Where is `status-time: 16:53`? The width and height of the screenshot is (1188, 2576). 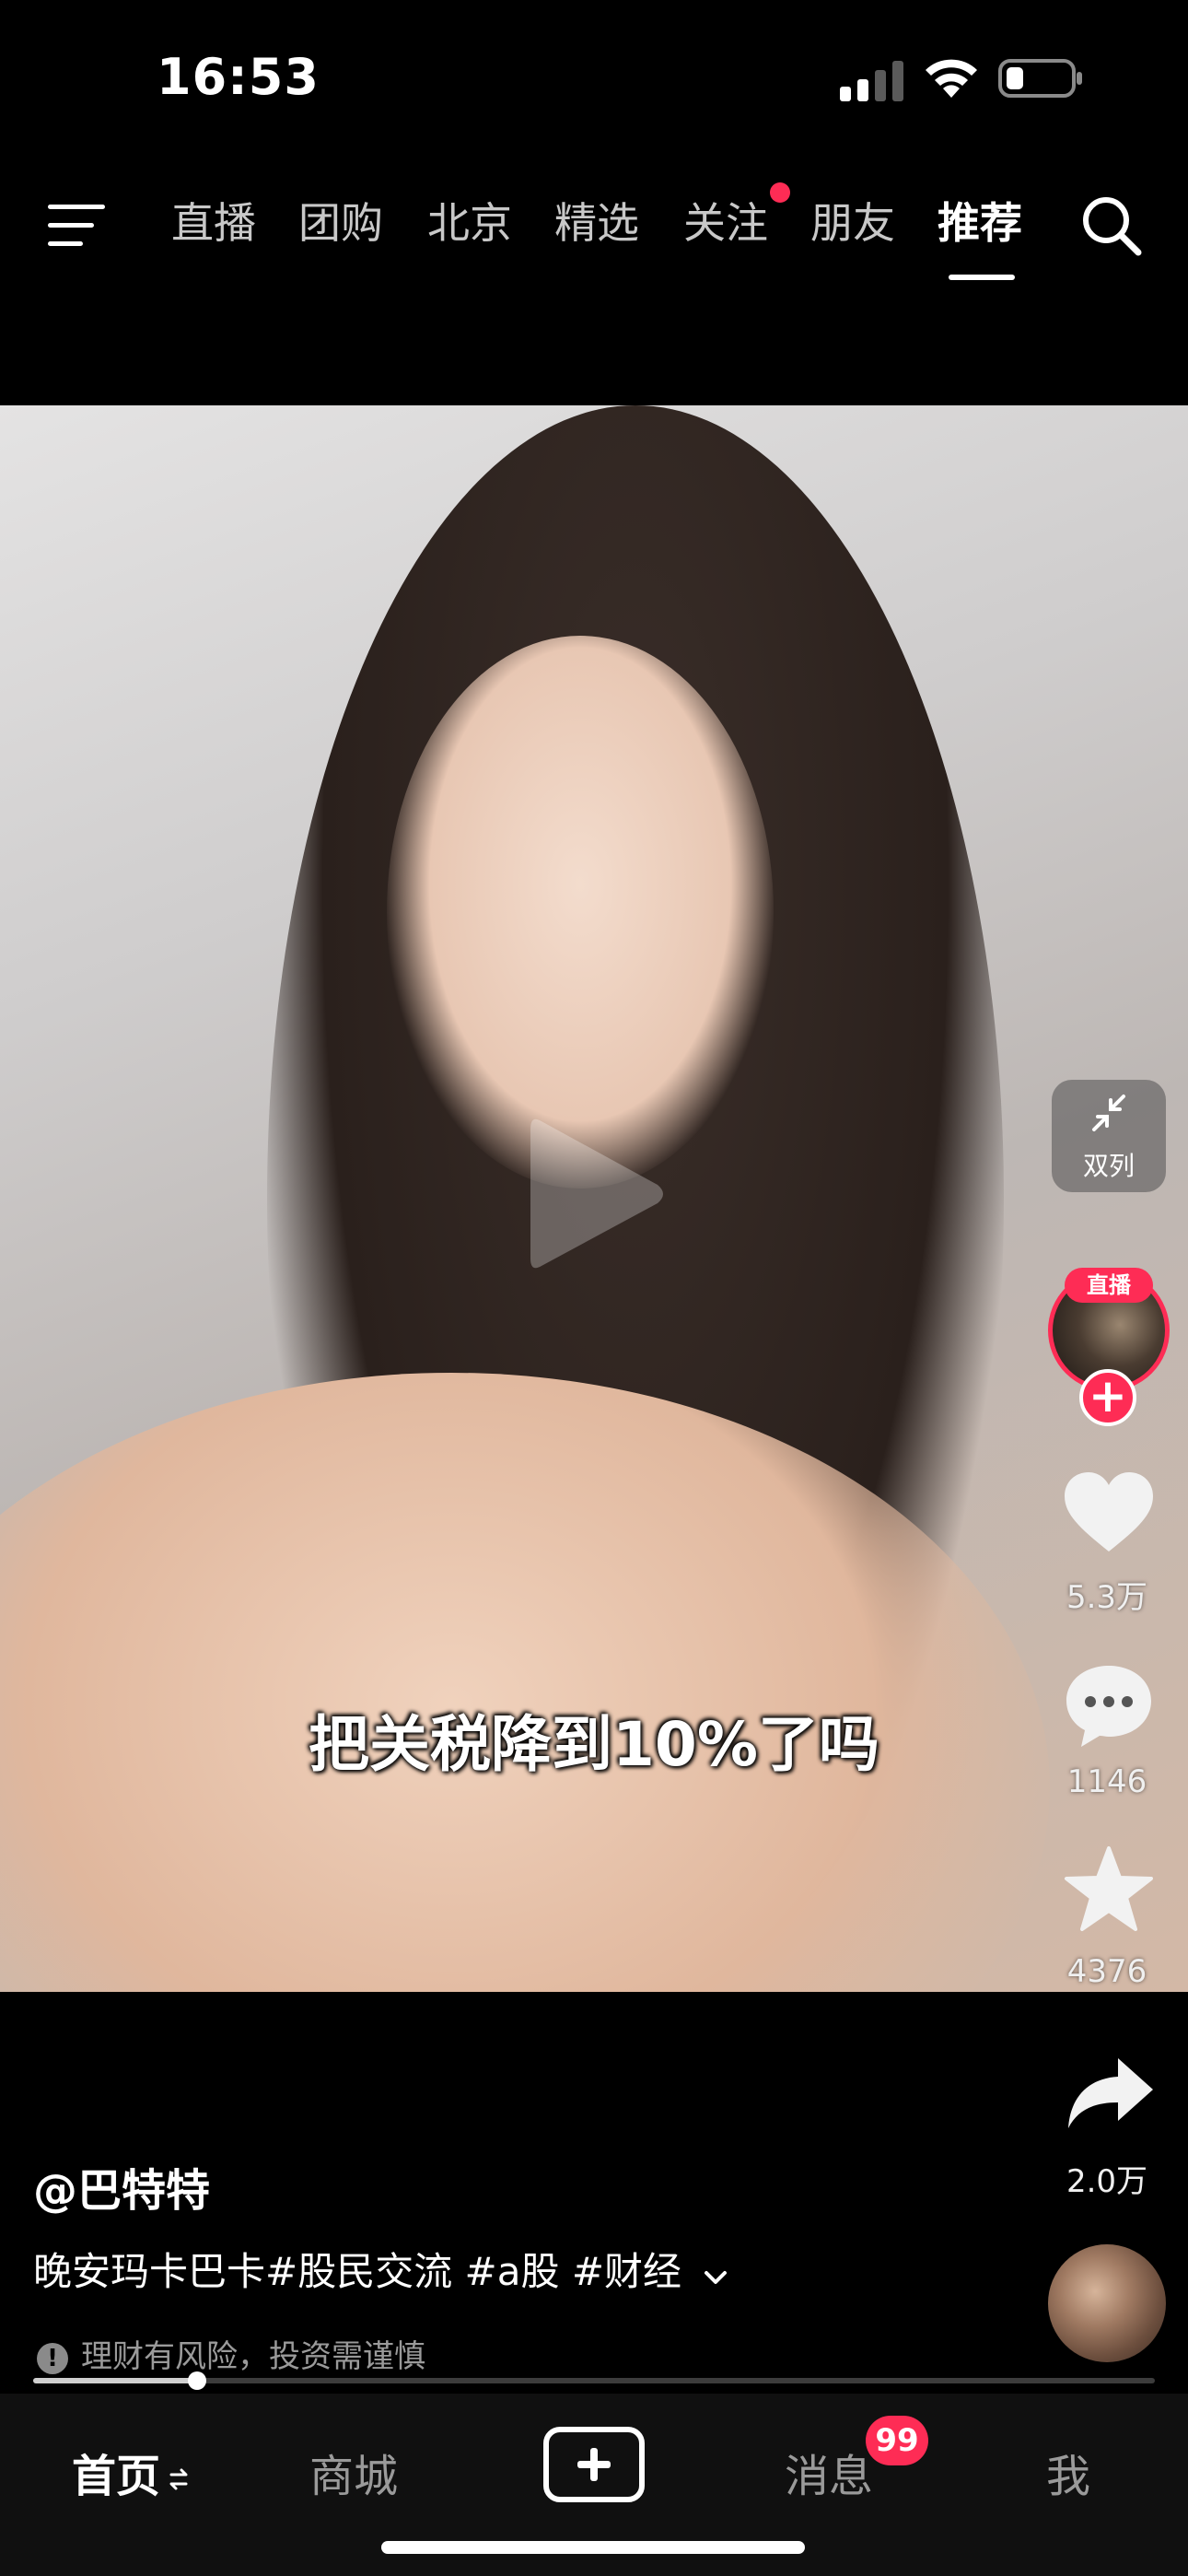 status-time: 16:53 is located at coordinates (239, 77).